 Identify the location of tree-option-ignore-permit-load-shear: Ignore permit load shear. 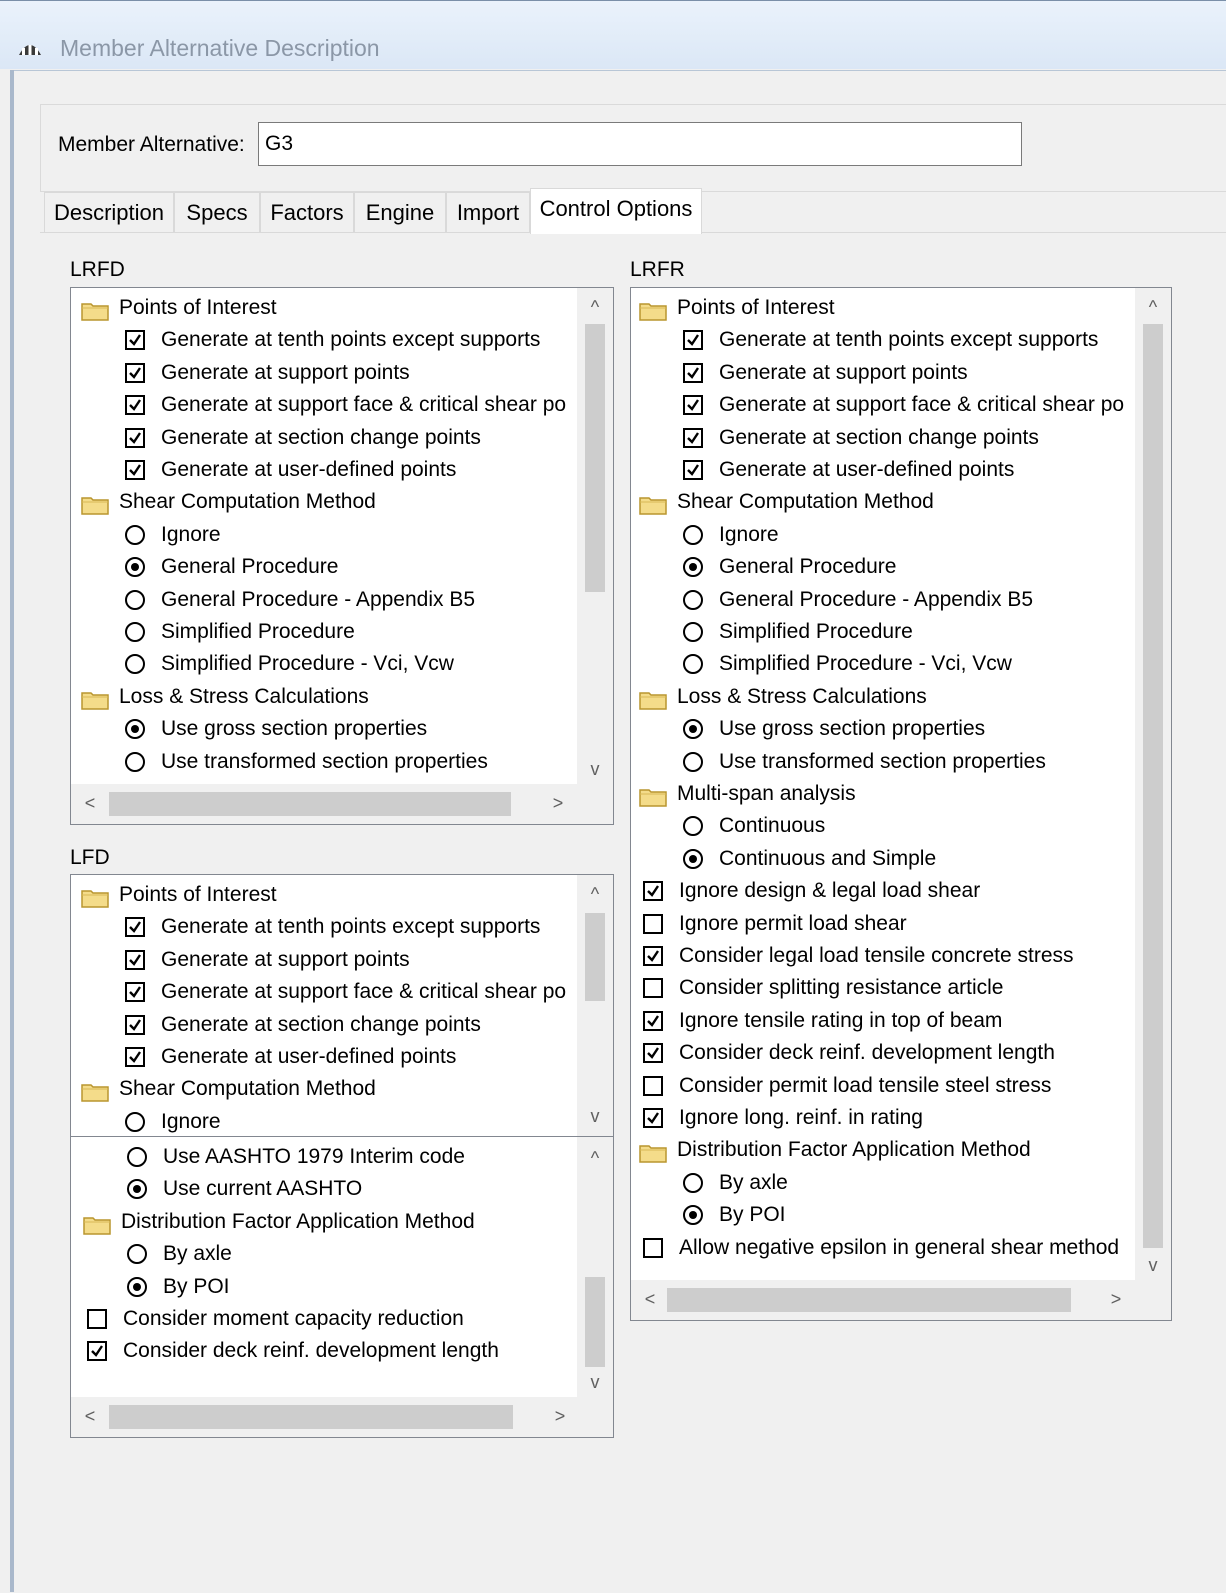
(887, 924).